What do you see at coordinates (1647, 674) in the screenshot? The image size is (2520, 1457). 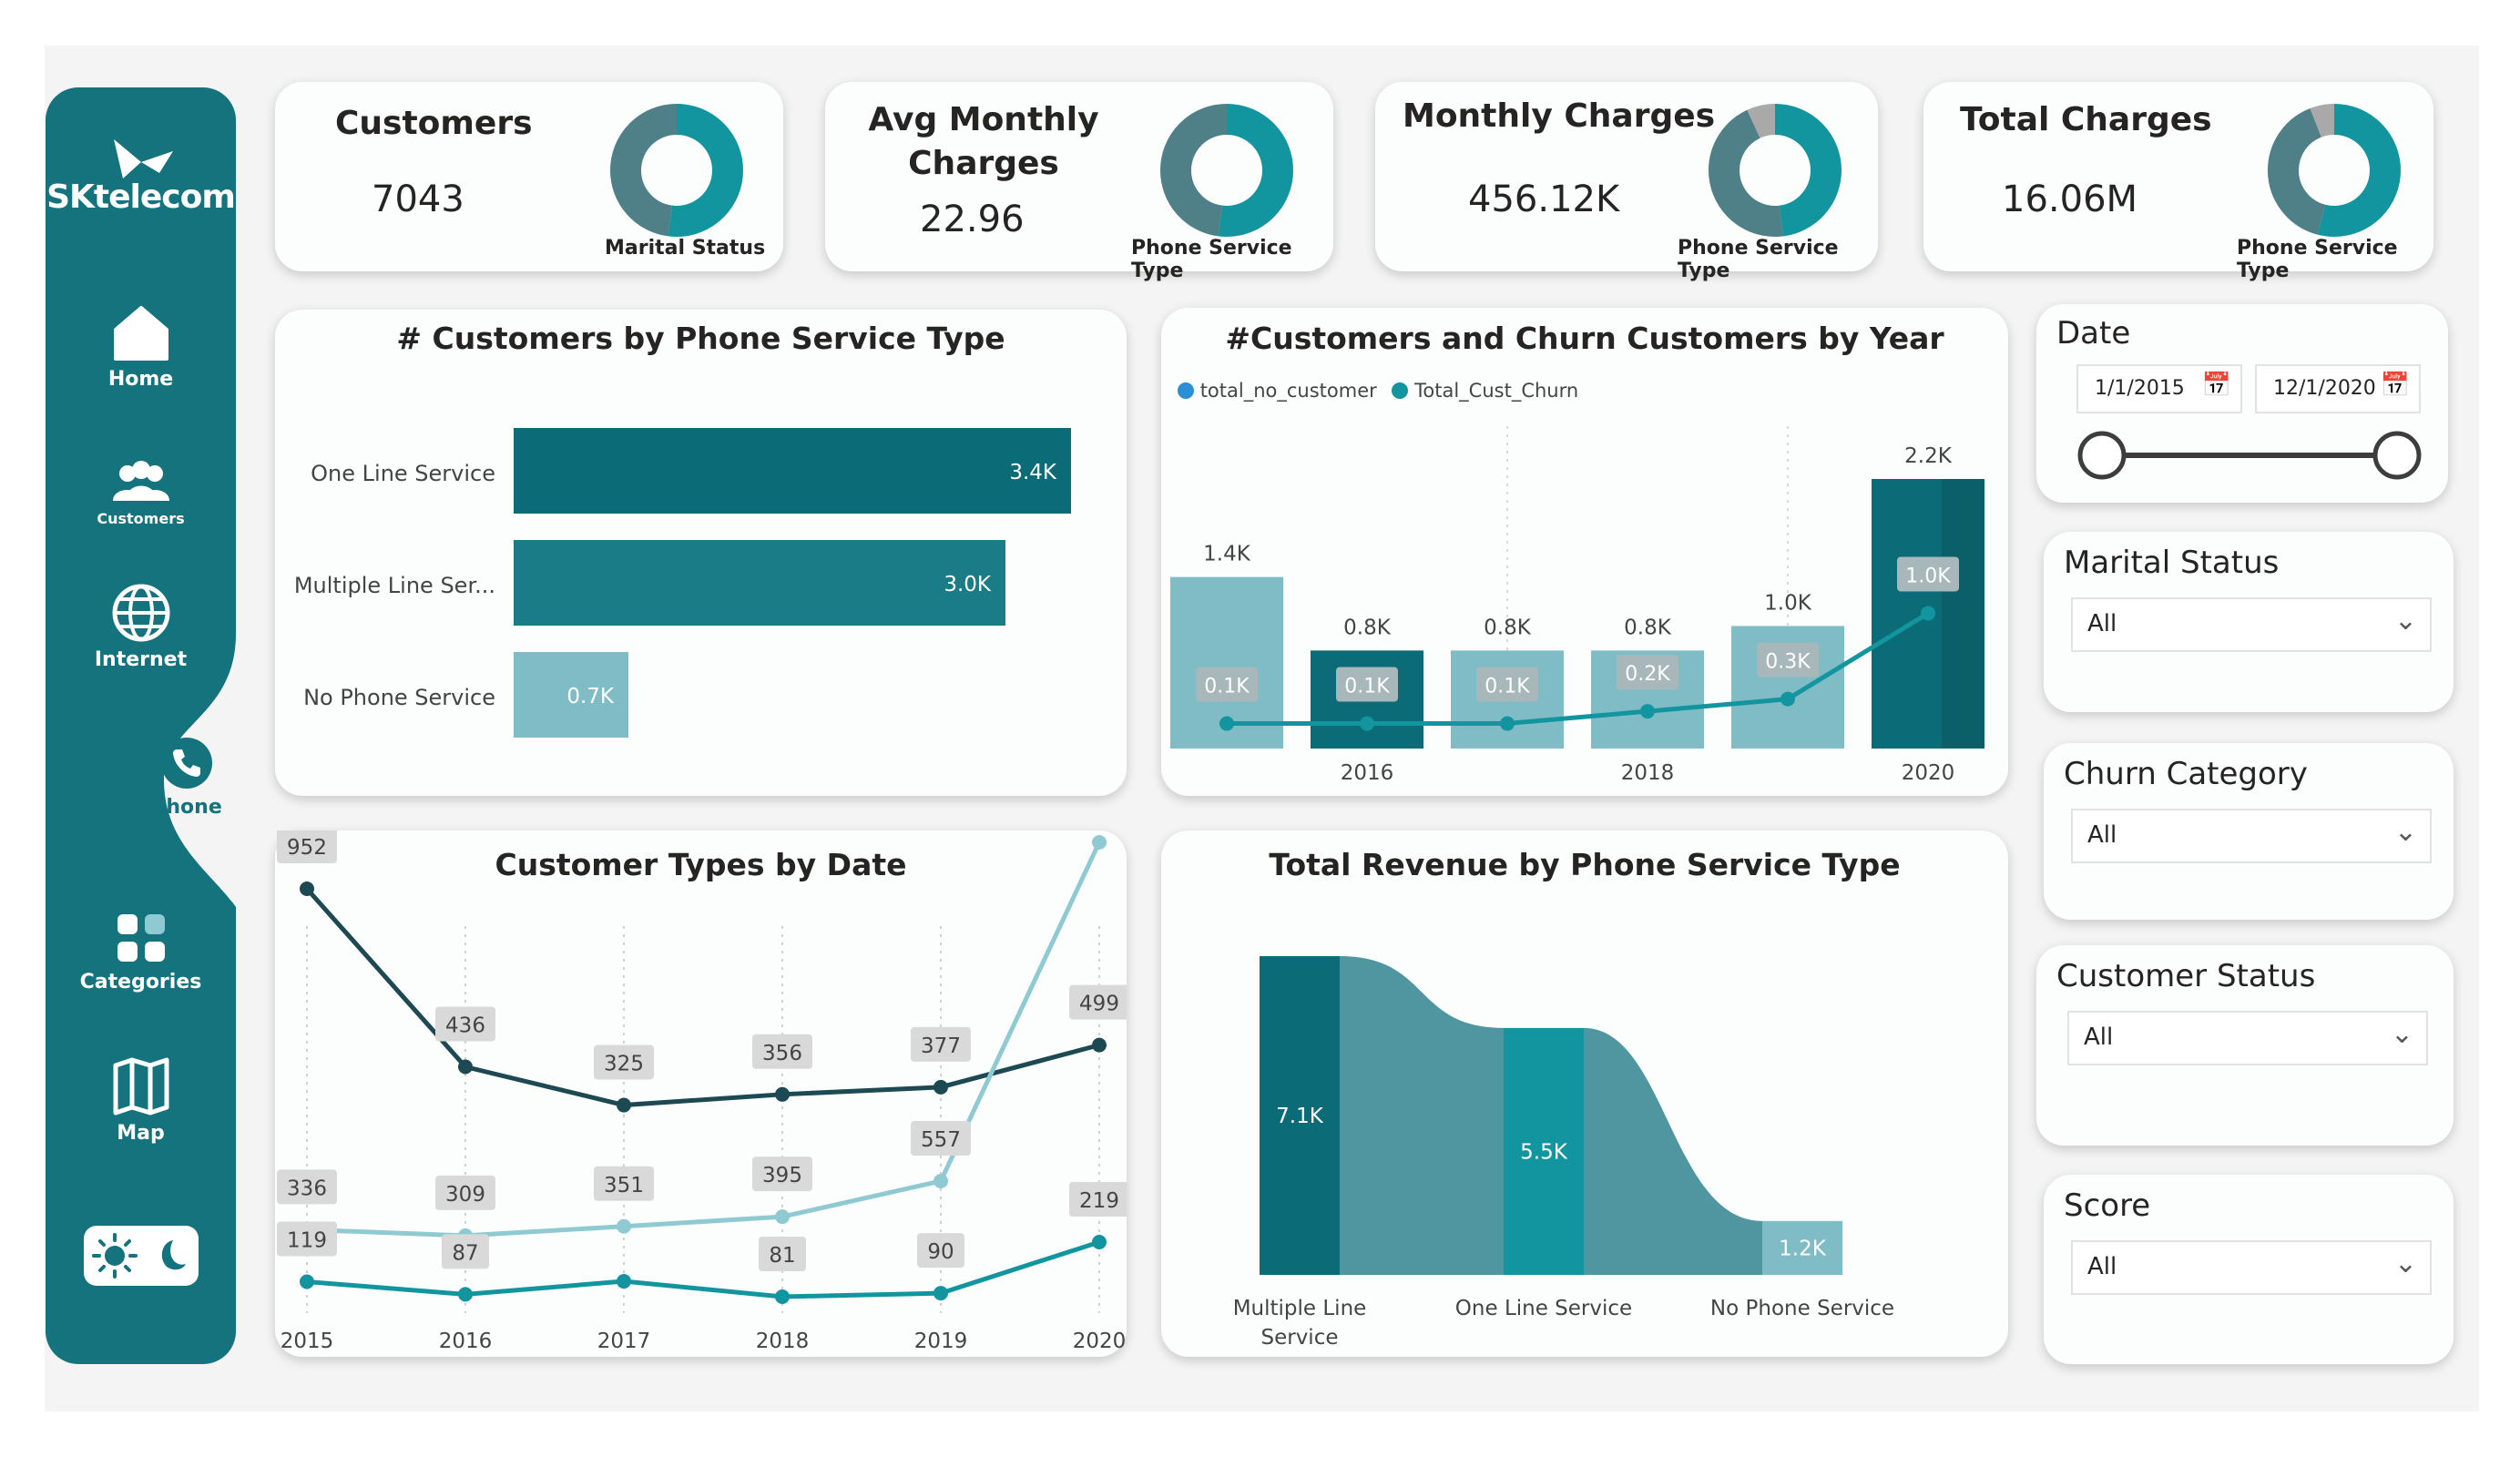 I see `churn-value-label: 0.2K` at bounding box center [1647, 674].